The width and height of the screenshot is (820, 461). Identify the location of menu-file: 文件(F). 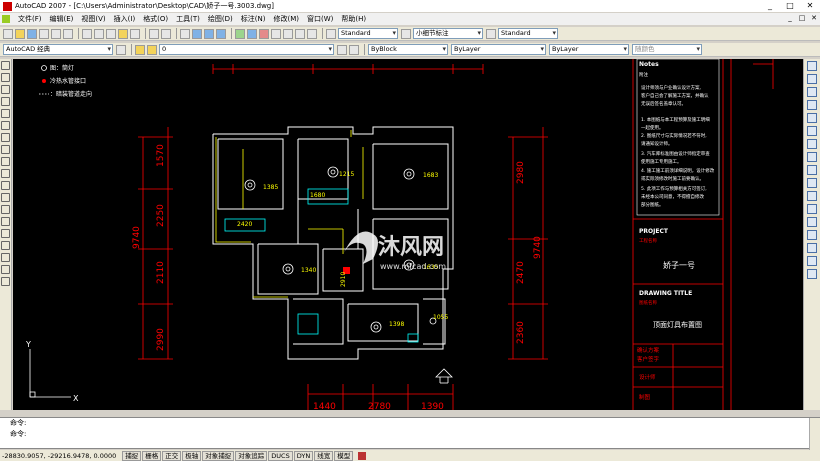
(30, 19).